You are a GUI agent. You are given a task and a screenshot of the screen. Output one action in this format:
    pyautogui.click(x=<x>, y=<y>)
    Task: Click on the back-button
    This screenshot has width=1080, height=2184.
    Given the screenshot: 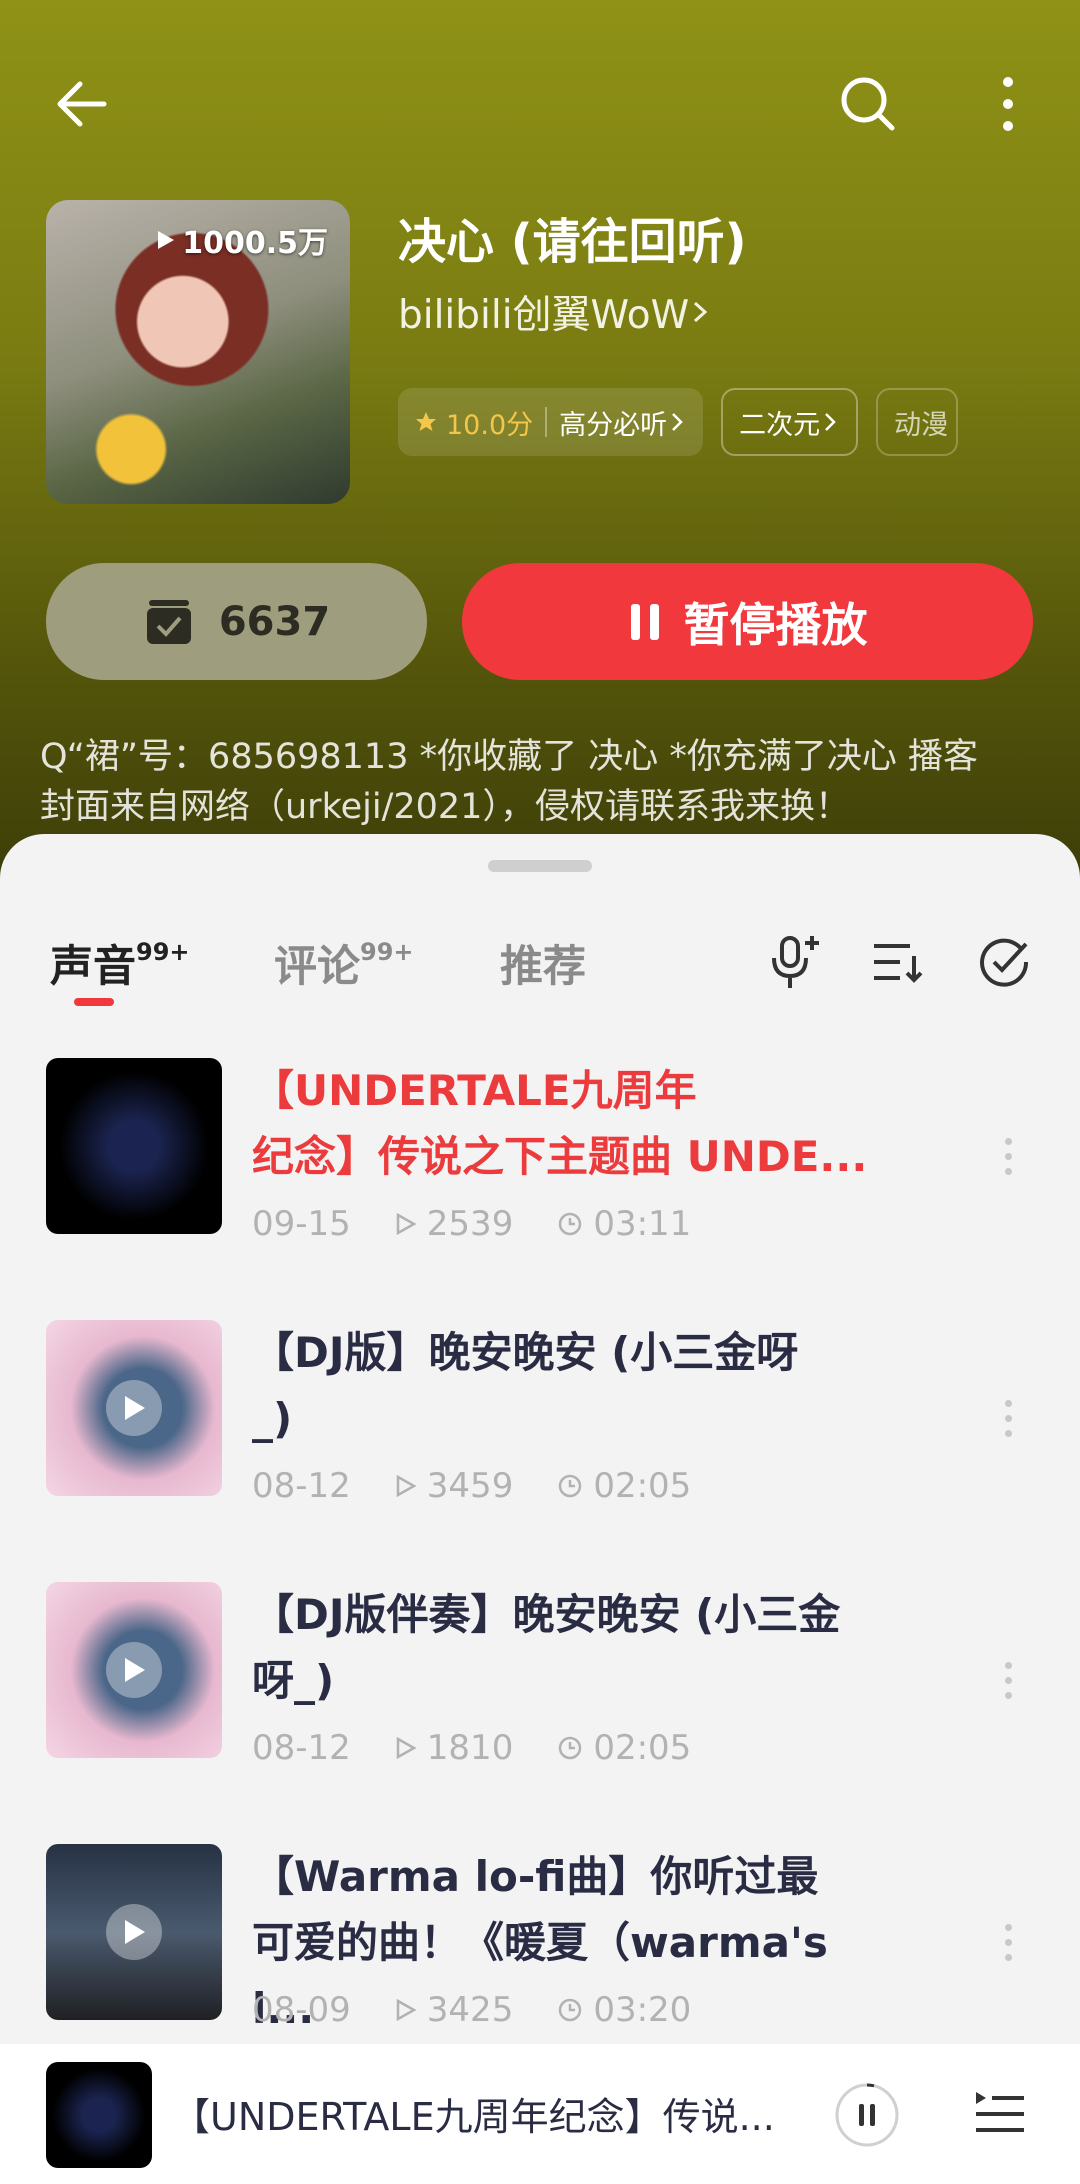 What is the action you would take?
    pyautogui.click(x=82, y=104)
    